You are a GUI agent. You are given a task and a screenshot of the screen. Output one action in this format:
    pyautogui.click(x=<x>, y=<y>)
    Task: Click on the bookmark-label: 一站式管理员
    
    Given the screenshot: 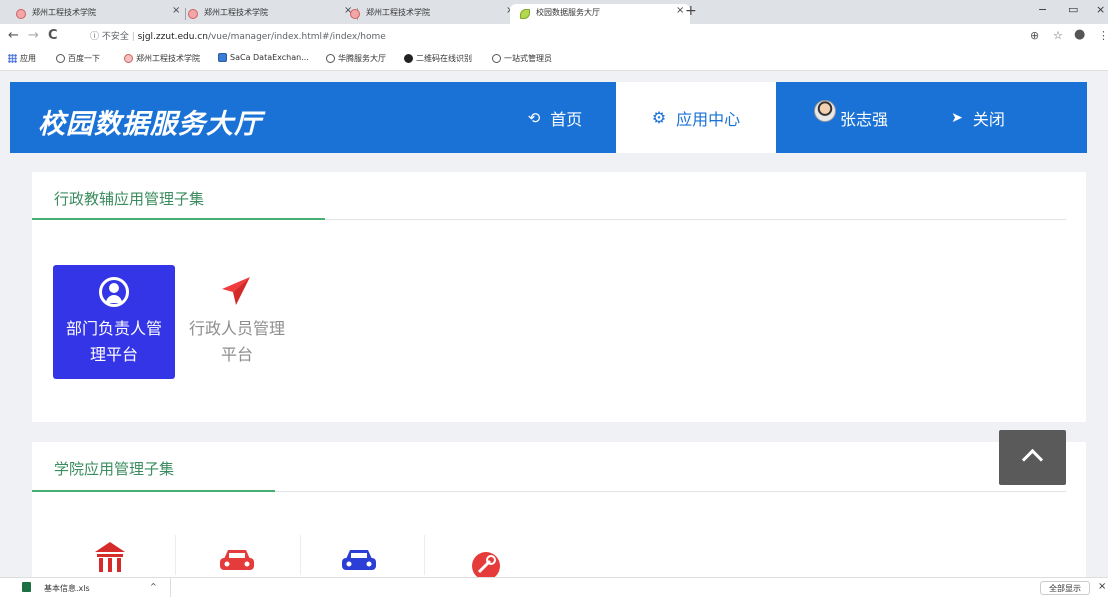 What is the action you would take?
    pyautogui.click(x=528, y=58)
    